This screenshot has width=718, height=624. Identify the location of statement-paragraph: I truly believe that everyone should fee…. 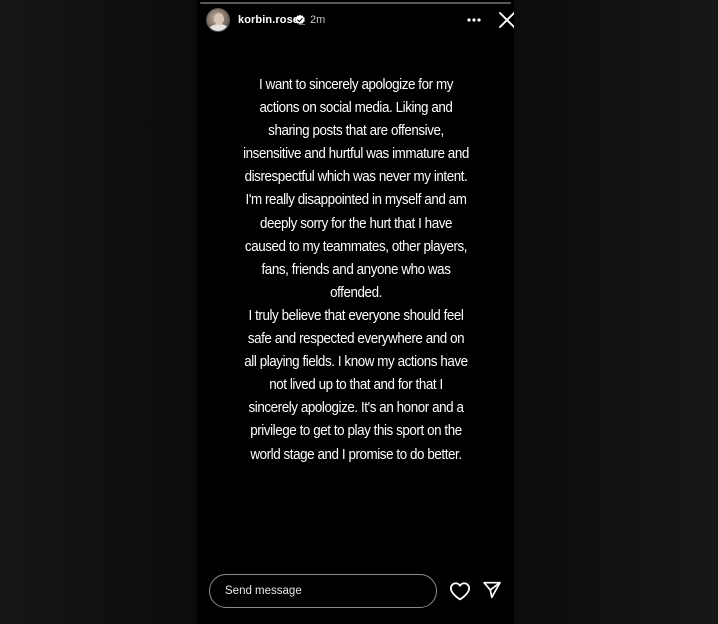
(356, 385).